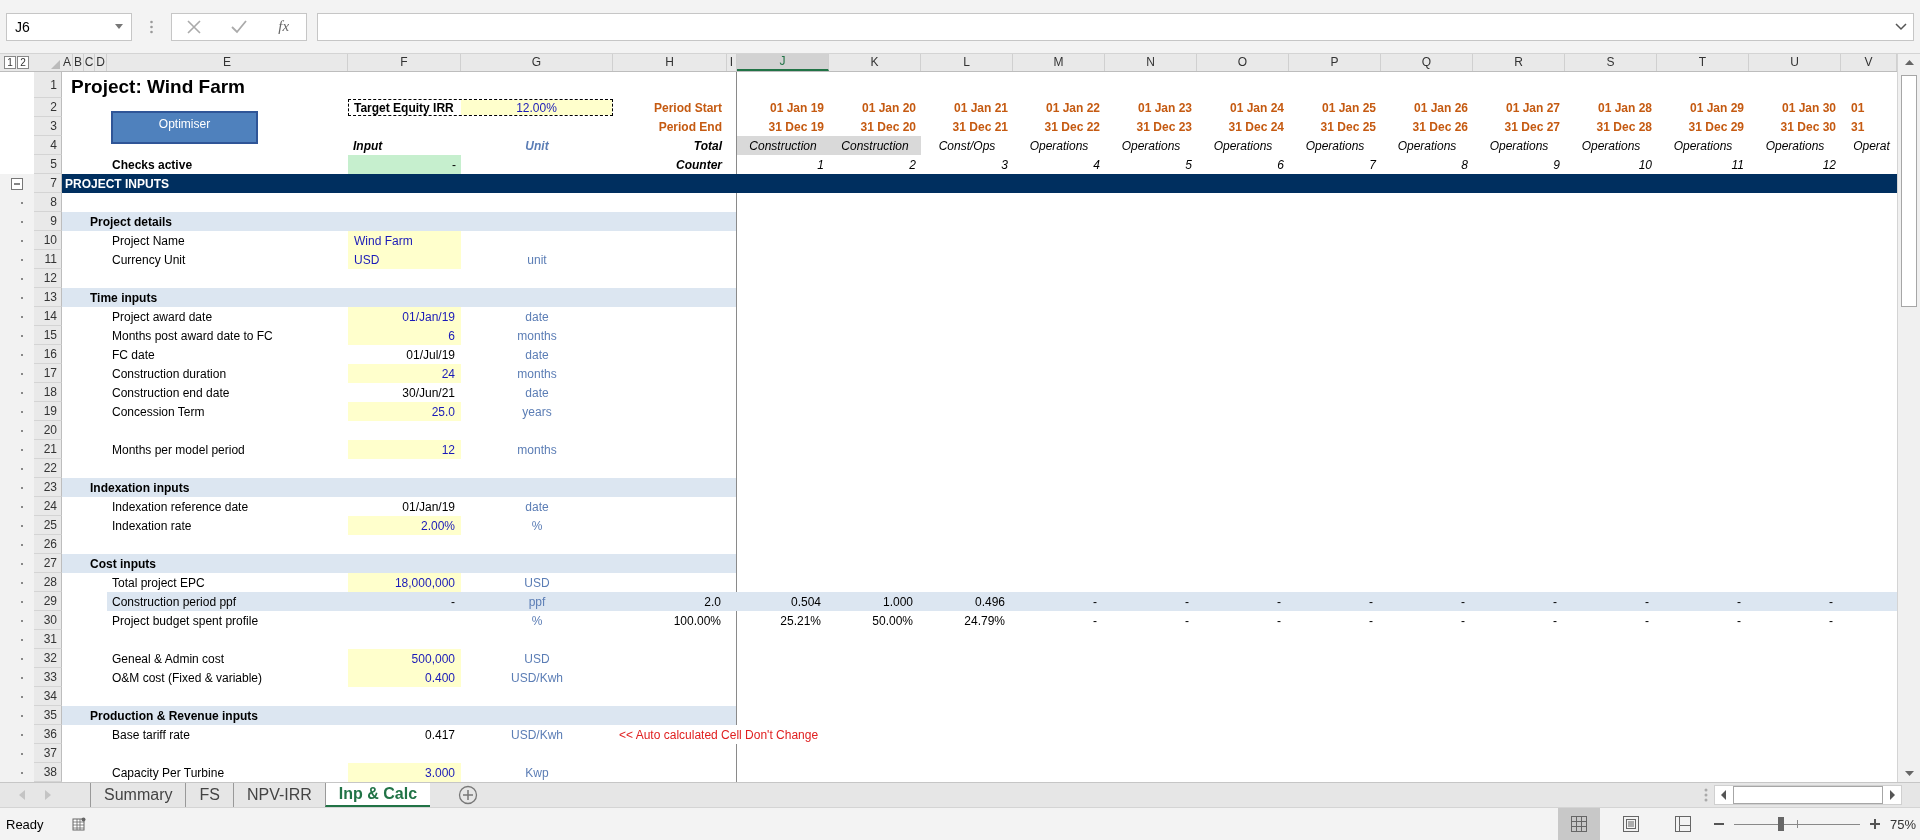 Image resolution: width=1920 pixels, height=840 pixels. What do you see at coordinates (48, 639) in the screenshot?
I see `row-number: 31` at bounding box center [48, 639].